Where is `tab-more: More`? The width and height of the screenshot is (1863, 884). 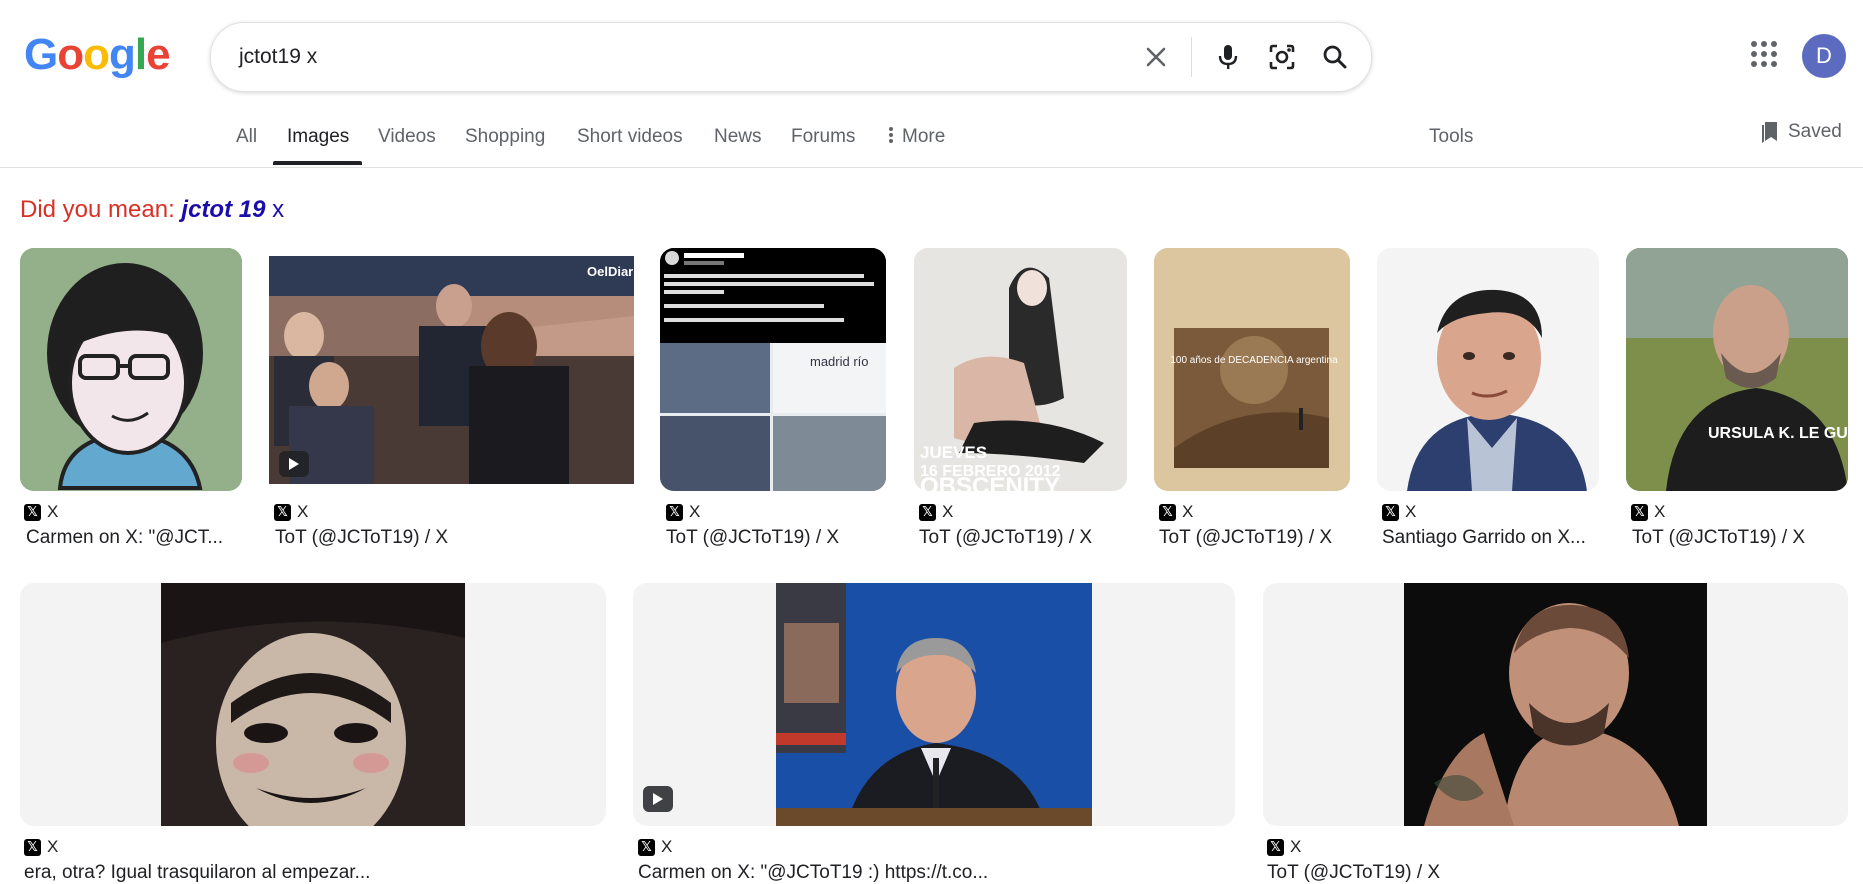
tab-more: More is located at coordinates (916, 137).